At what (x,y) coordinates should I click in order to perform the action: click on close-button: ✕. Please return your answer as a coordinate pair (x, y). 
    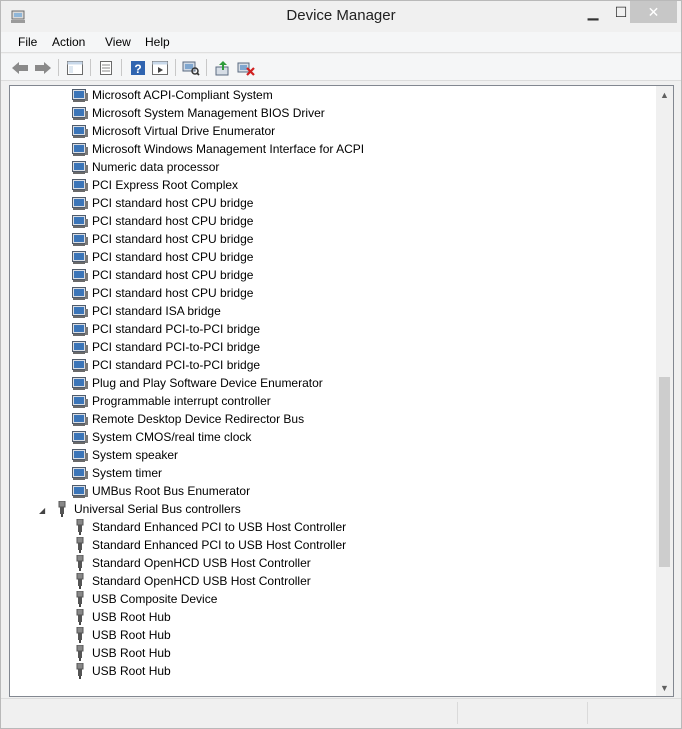
    Looking at the image, I should click on (653, 12).